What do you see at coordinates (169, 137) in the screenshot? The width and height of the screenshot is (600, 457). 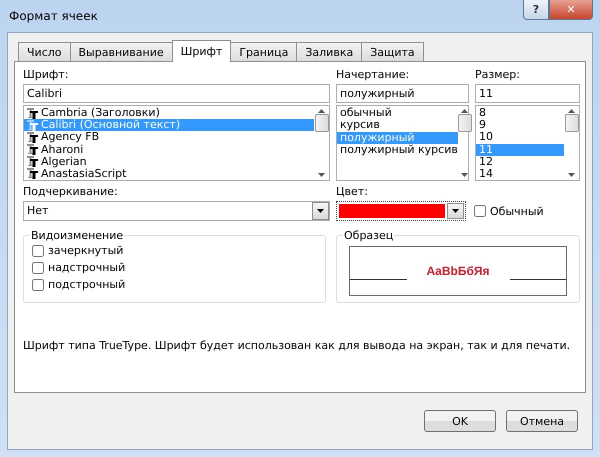 I see `list-item: Agency FB` at bounding box center [169, 137].